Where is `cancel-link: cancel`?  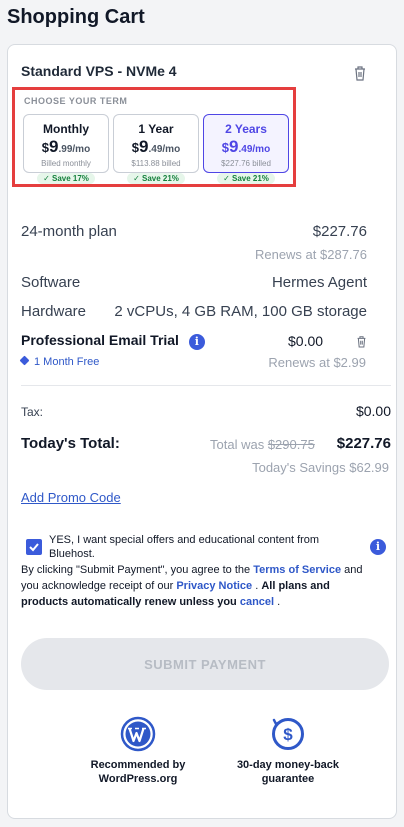
cancel-link: cancel is located at coordinates (257, 602).